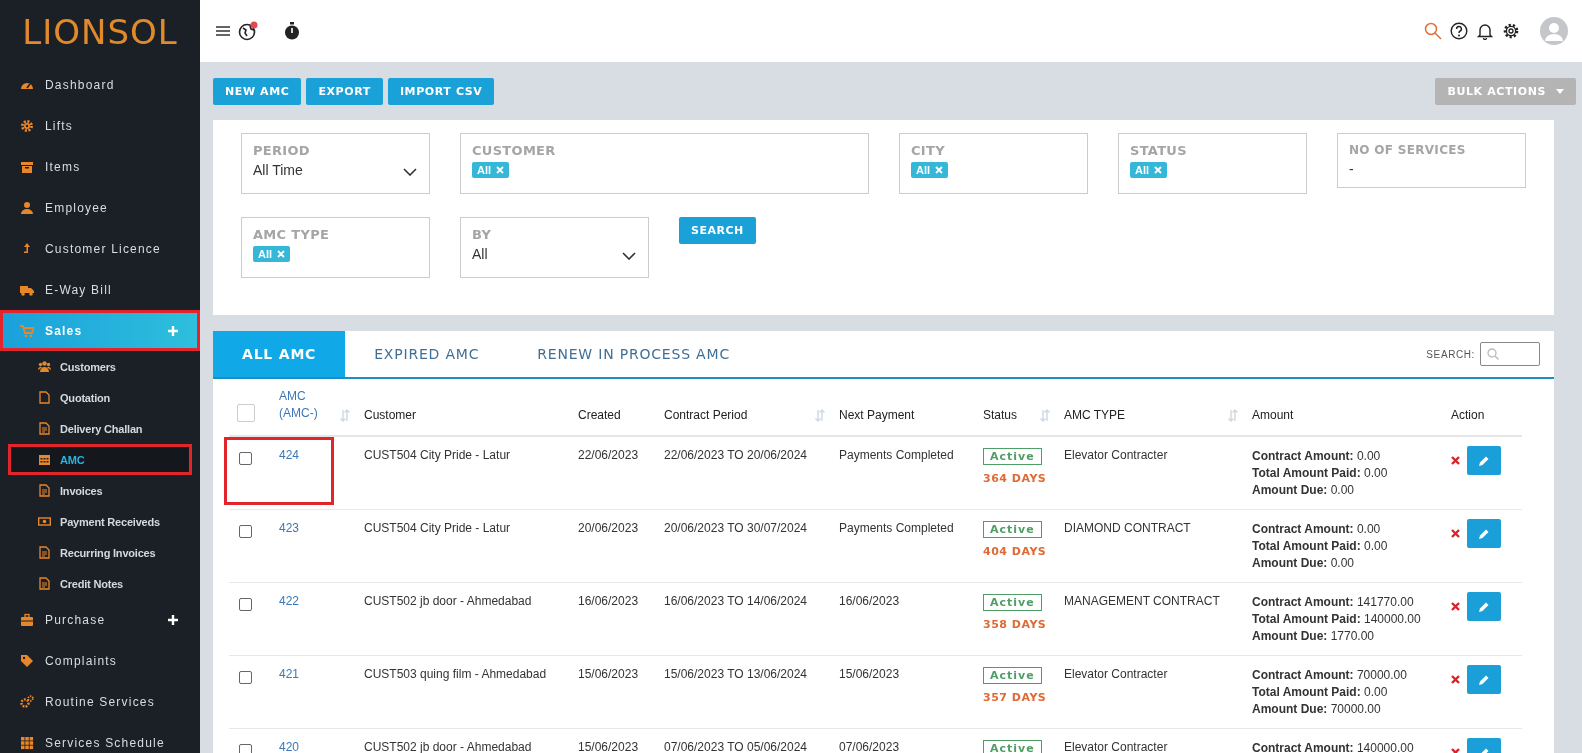 The height and width of the screenshot is (753, 1582). Describe the element at coordinates (1023, 415) in the screenshot. I see `column-header: Status` at that location.